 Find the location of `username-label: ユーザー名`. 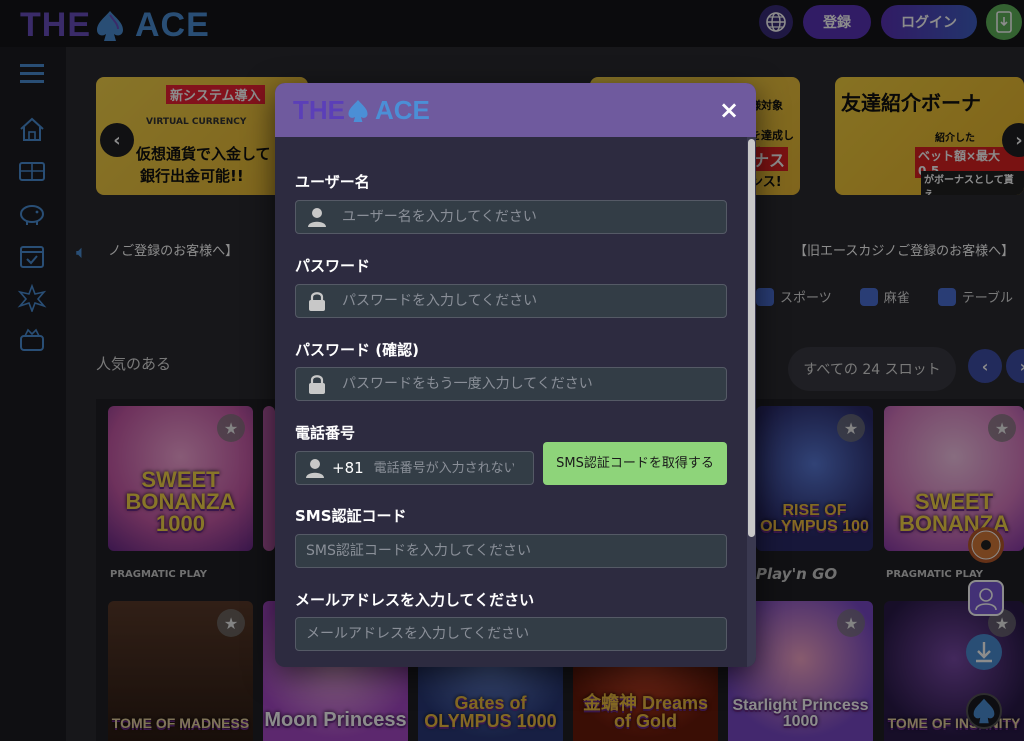

username-label: ユーザー名 is located at coordinates (332, 182).